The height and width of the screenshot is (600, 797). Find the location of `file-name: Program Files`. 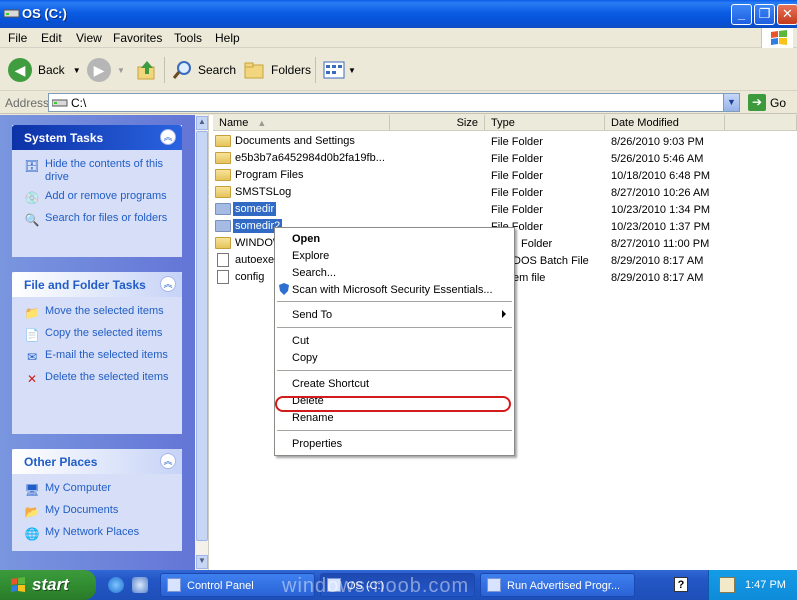

file-name: Program Files is located at coordinates (269, 175).